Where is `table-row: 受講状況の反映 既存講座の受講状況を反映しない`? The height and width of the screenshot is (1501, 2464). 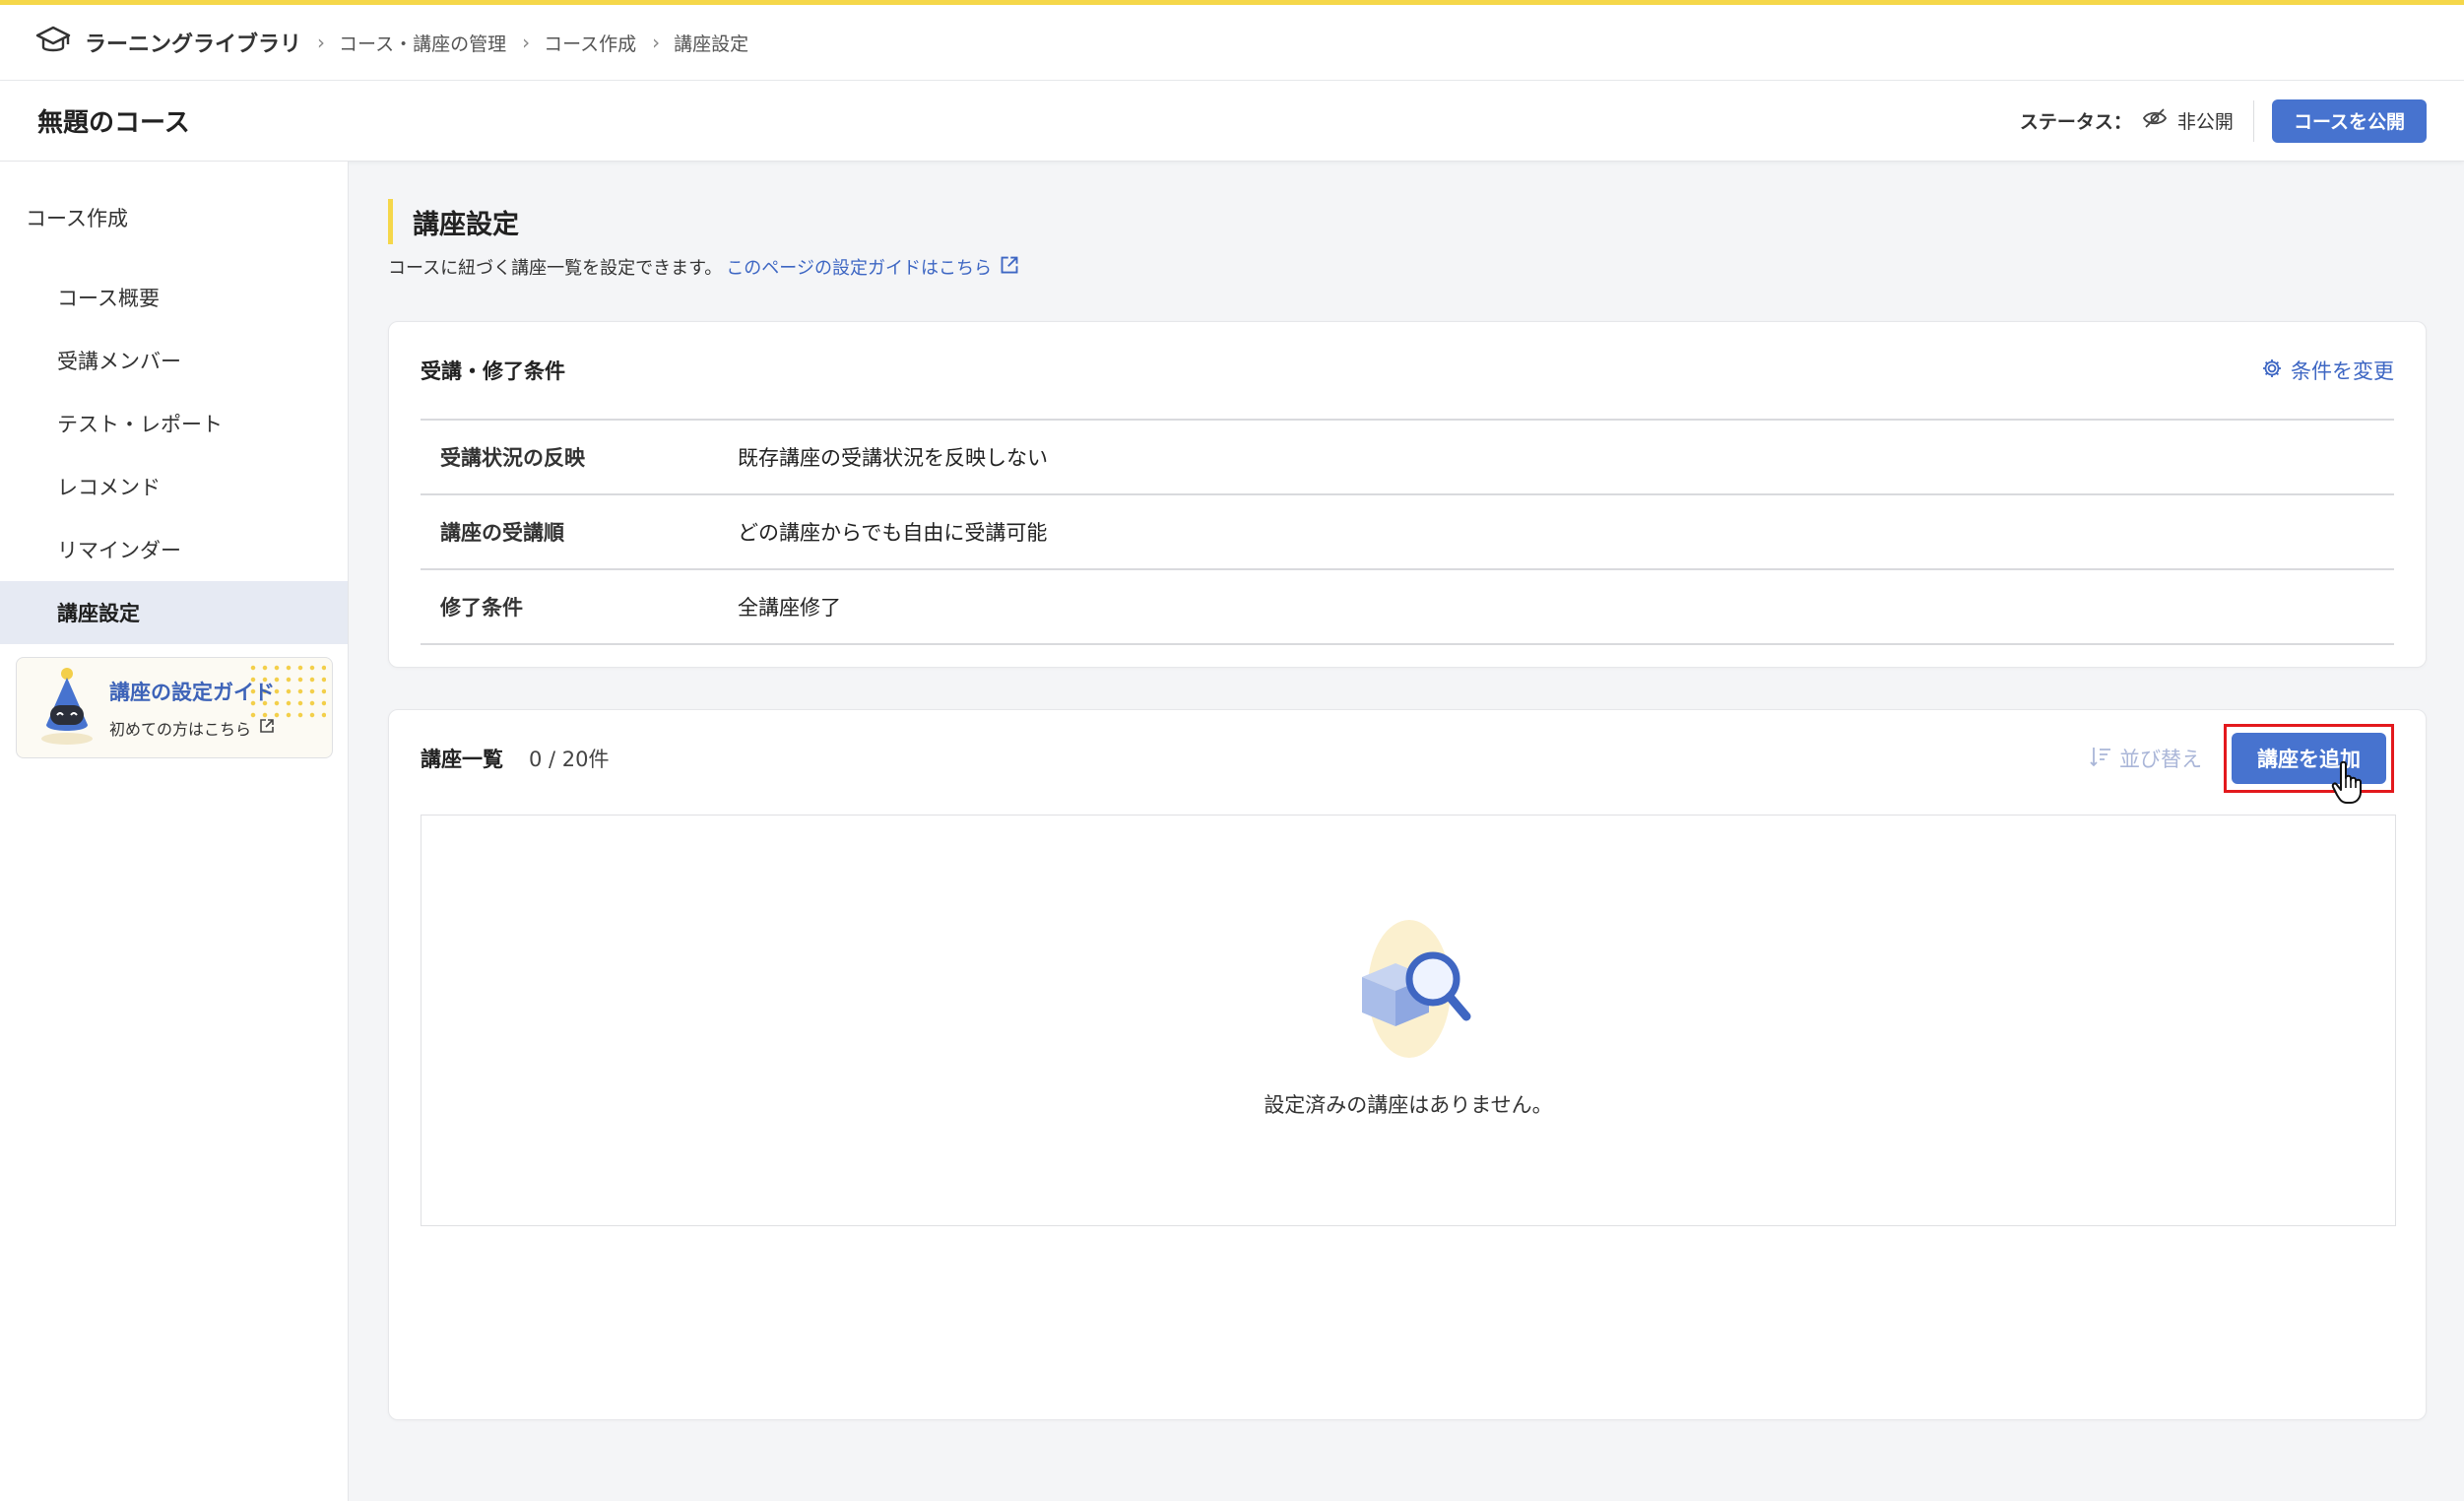
table-row: 受講状況の反映 既存講座の受講状況を反映しない is located at coordinates (1407, 458).